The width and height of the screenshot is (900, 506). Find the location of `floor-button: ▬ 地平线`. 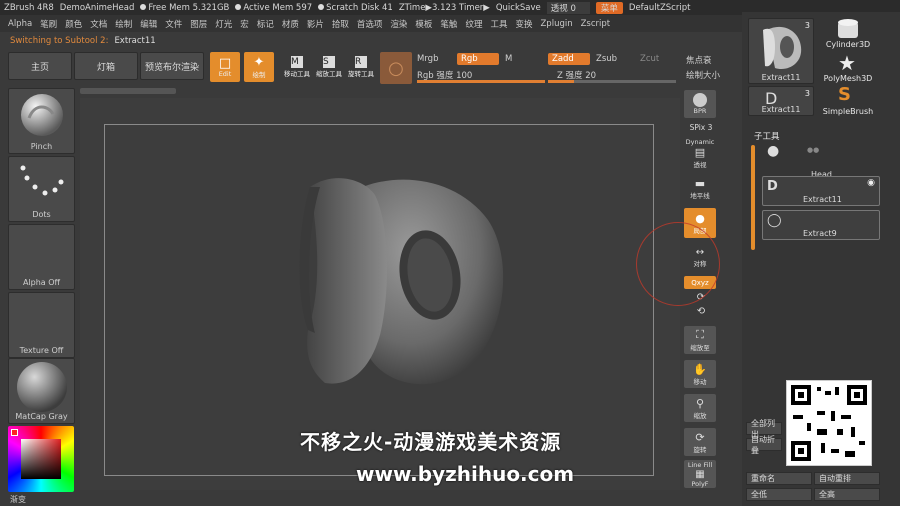

floor-button: ▬ 地平线 is located at coordinates (700, 188).